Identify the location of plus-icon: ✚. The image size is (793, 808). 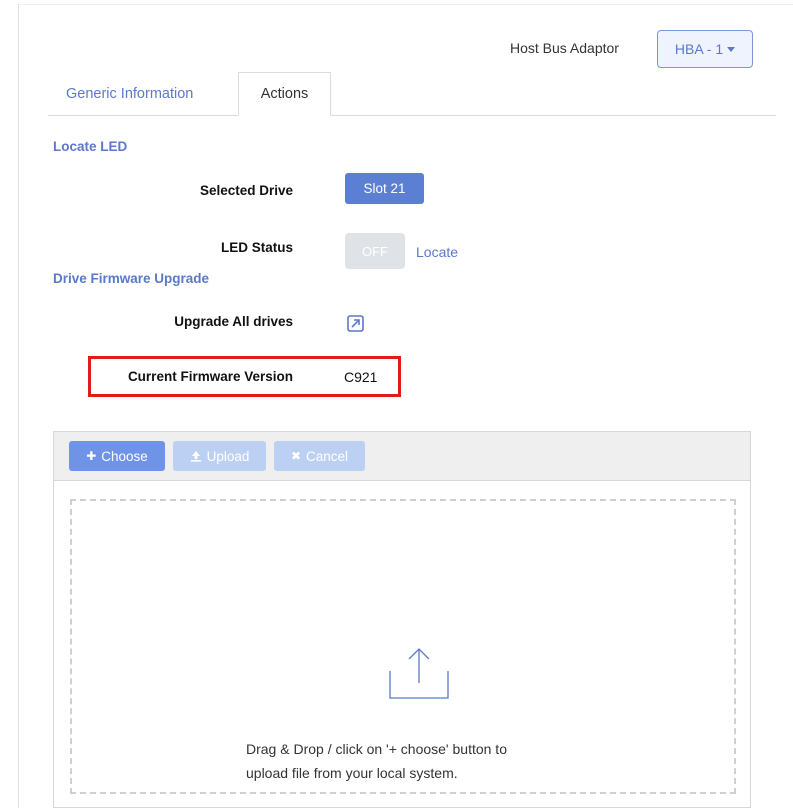
(91, 456).